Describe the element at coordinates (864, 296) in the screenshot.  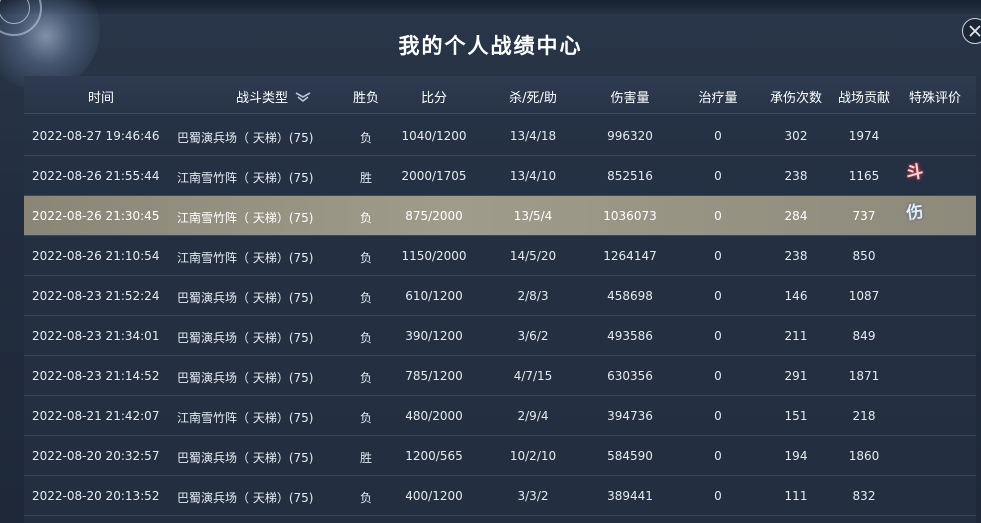
I see `cell-contrib: 1087` at that location.